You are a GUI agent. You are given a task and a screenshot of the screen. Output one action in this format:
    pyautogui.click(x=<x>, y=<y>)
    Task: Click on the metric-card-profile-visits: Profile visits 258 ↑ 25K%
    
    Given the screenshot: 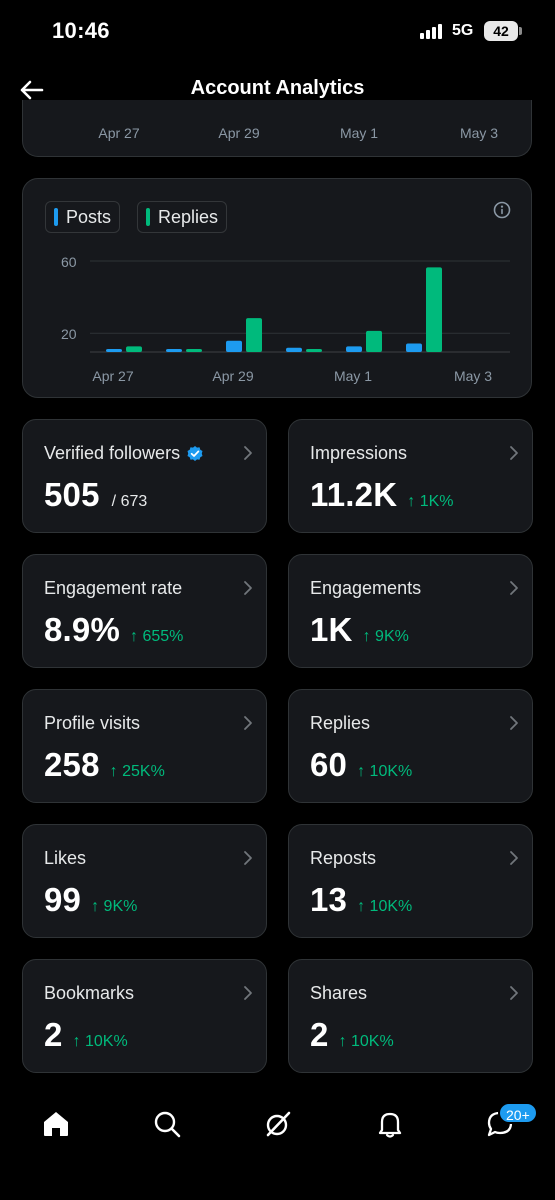 What is the action you would take?
    pyautogui.click(x=144, y=746)
    